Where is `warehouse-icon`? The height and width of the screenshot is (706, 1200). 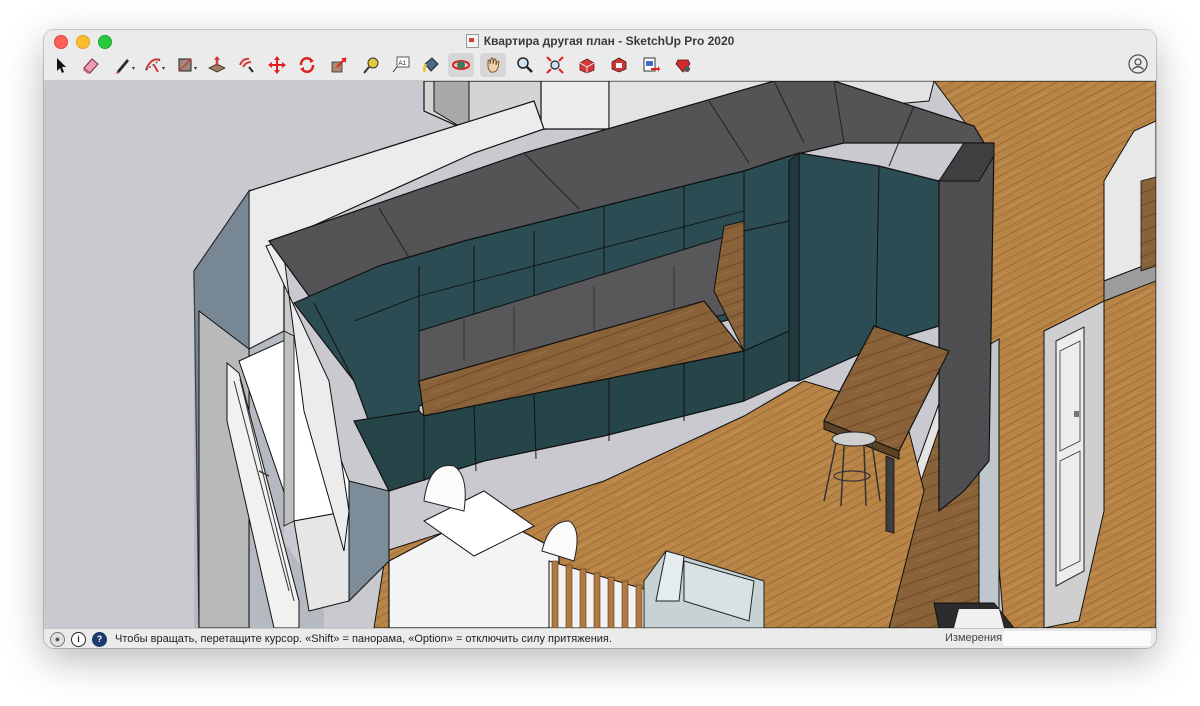
warehouse-icon is located at coordinates (587, 66).